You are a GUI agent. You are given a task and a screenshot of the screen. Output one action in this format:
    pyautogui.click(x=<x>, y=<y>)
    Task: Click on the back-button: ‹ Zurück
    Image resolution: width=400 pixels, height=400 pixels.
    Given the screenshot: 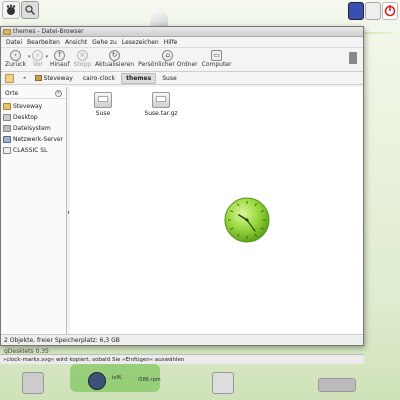 What is the action you would take?
    pyautogui.click(x=15, y=59)
    